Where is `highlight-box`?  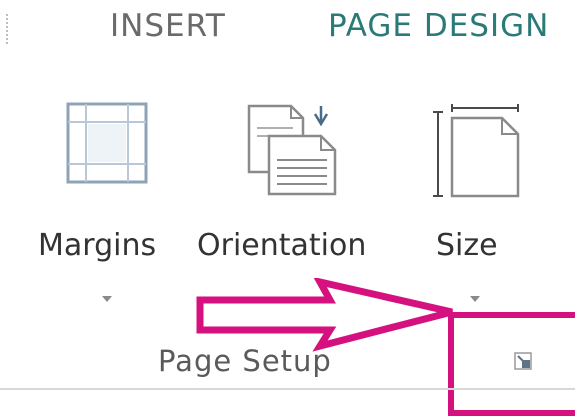 highlight-box is located at coordinates (511, 364).